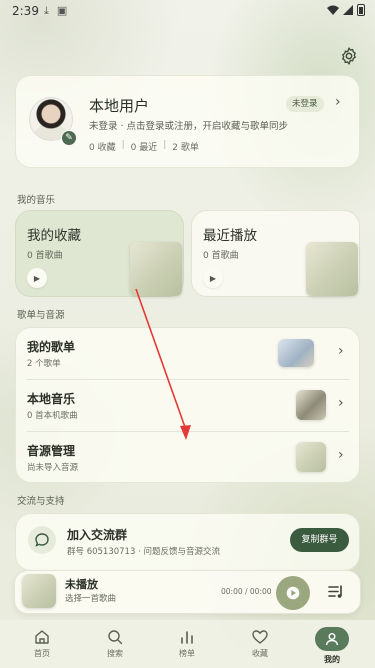 The width and height of the screenshot is (375, 668). Describe the element at coordinates (91, 599) in the screenshot. I see `player-track-subtitle: 选择一首歌曲` at that location.